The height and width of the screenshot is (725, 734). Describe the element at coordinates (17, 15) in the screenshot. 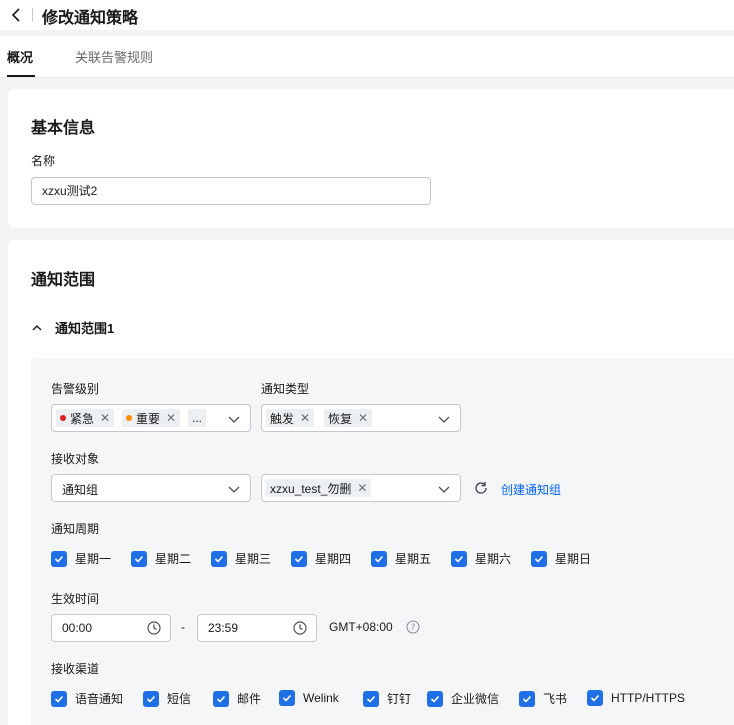

I see `back-arrow-icon` at that location.